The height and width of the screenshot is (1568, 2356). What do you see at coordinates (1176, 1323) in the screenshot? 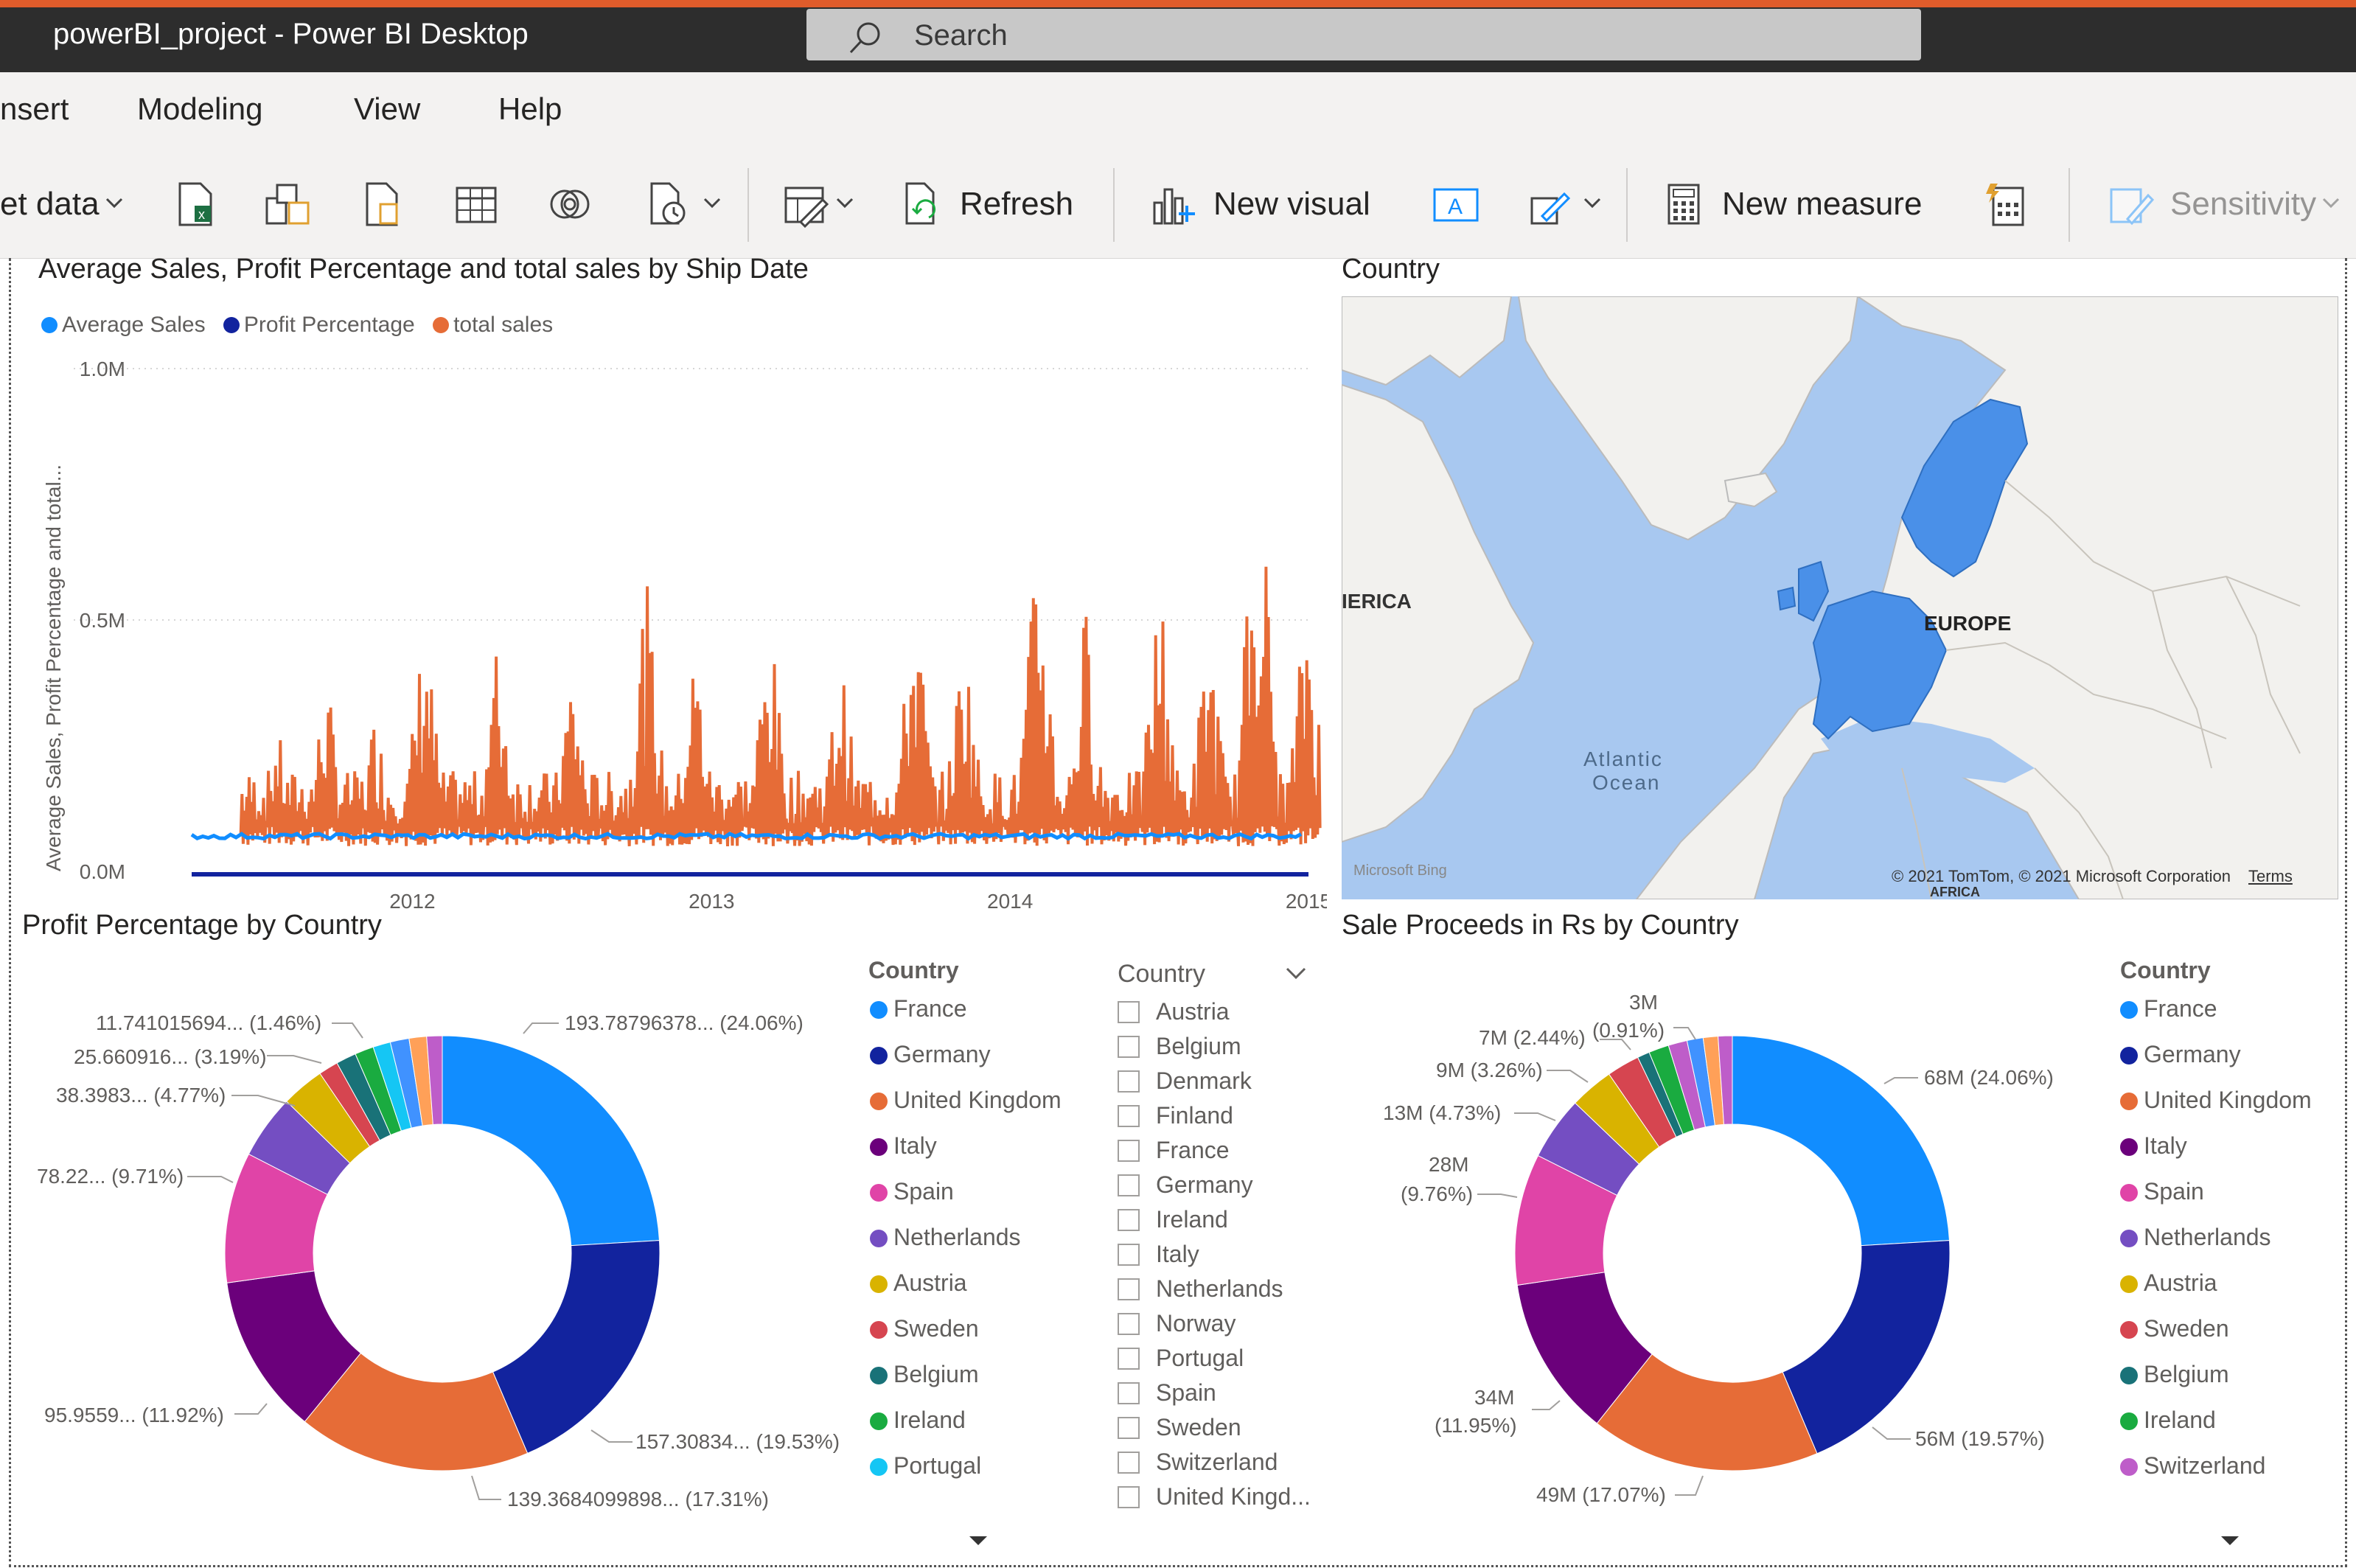
I see `slicer-item-norway: Norway` at bounding box center [1176, 1323].